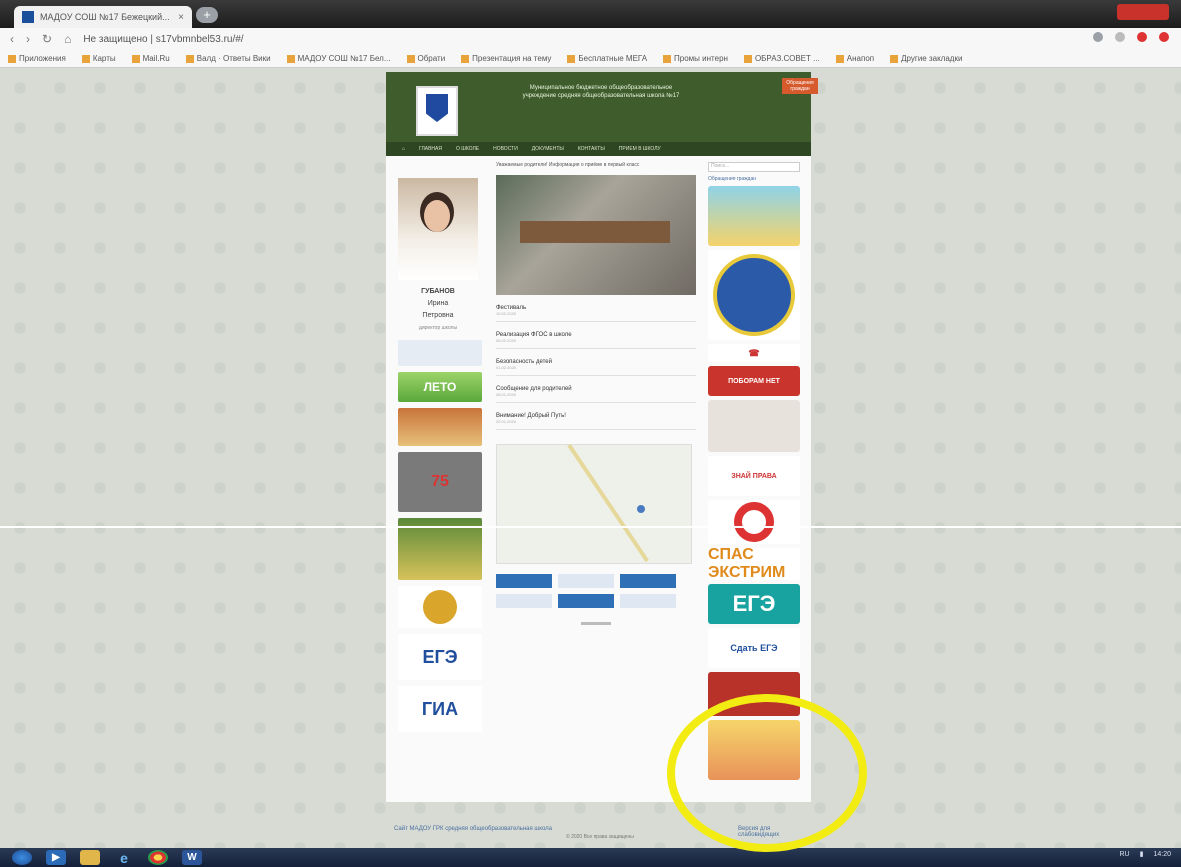  I want to click on site-nav-item: ГЛАВНАЯ, so click(430, 149).